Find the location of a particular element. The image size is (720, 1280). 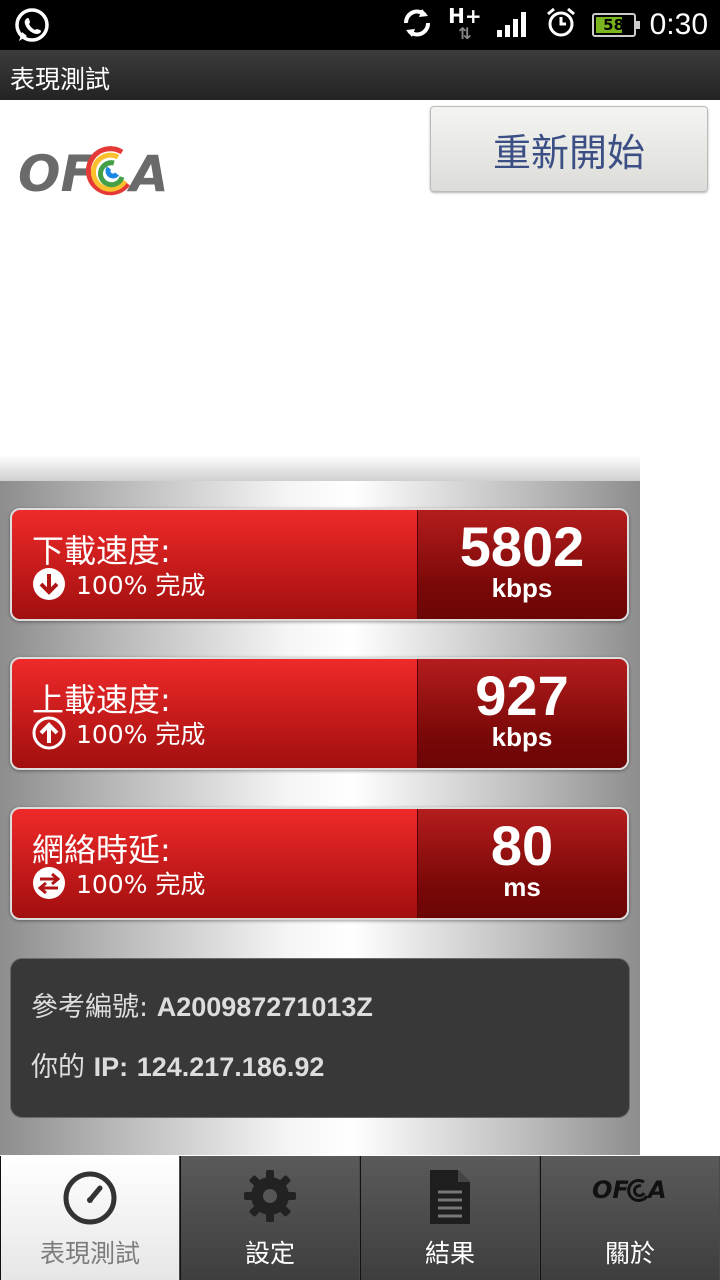

speedometer-icon is located at coordinates (90, 1200).